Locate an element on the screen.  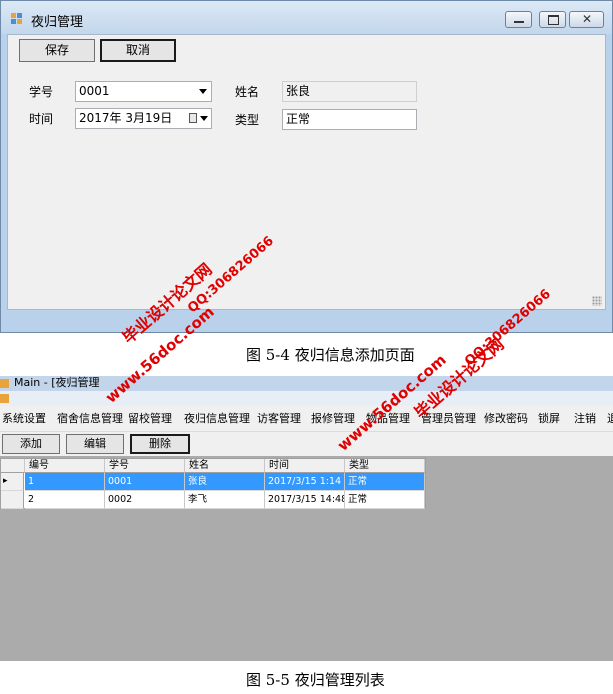
column-header-type: 类型 is located at coordinates (385, 466).